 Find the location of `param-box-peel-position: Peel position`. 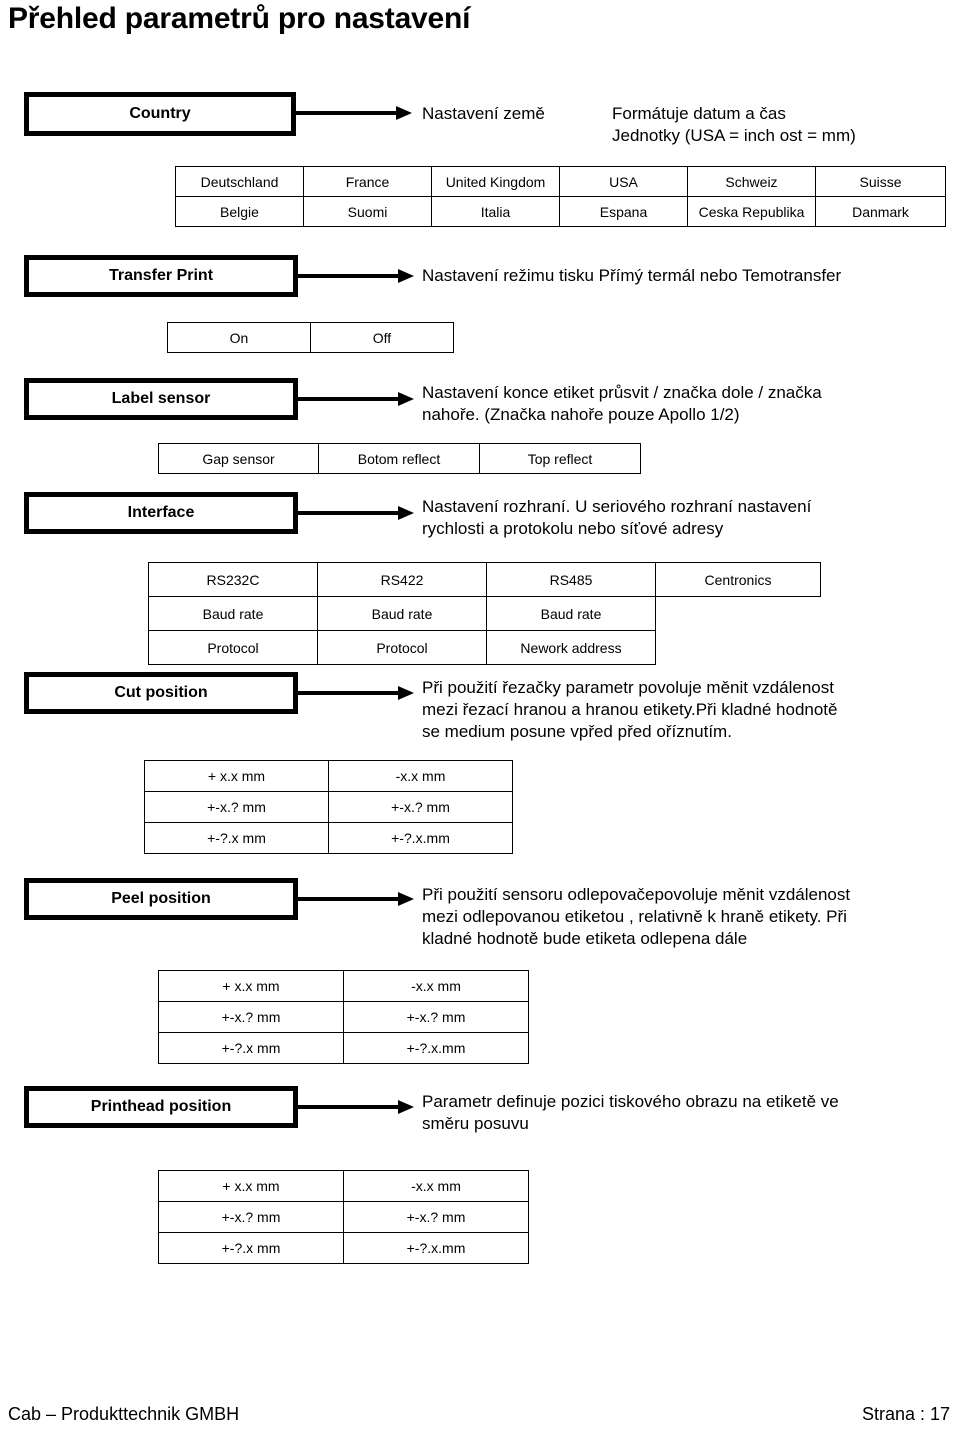

param-box-peel-position: Peel position is located at coordinates (161, 899).